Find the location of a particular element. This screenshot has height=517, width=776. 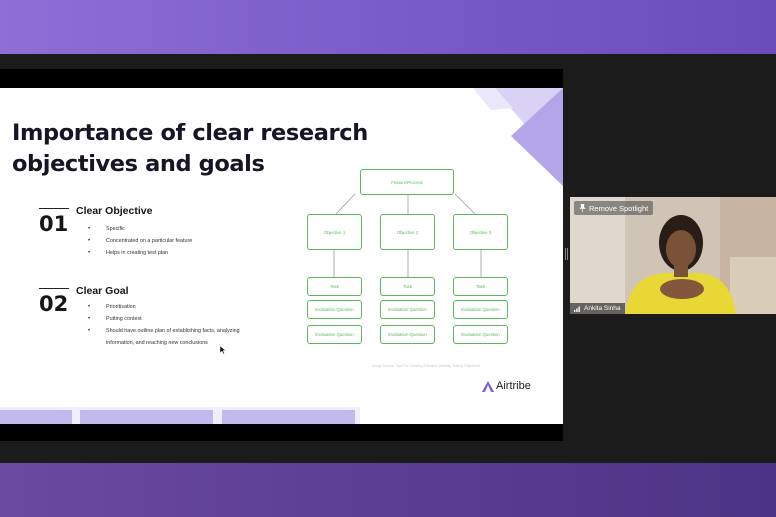

participant-name: Ankita Sinha is located at coordinates (602, 308).